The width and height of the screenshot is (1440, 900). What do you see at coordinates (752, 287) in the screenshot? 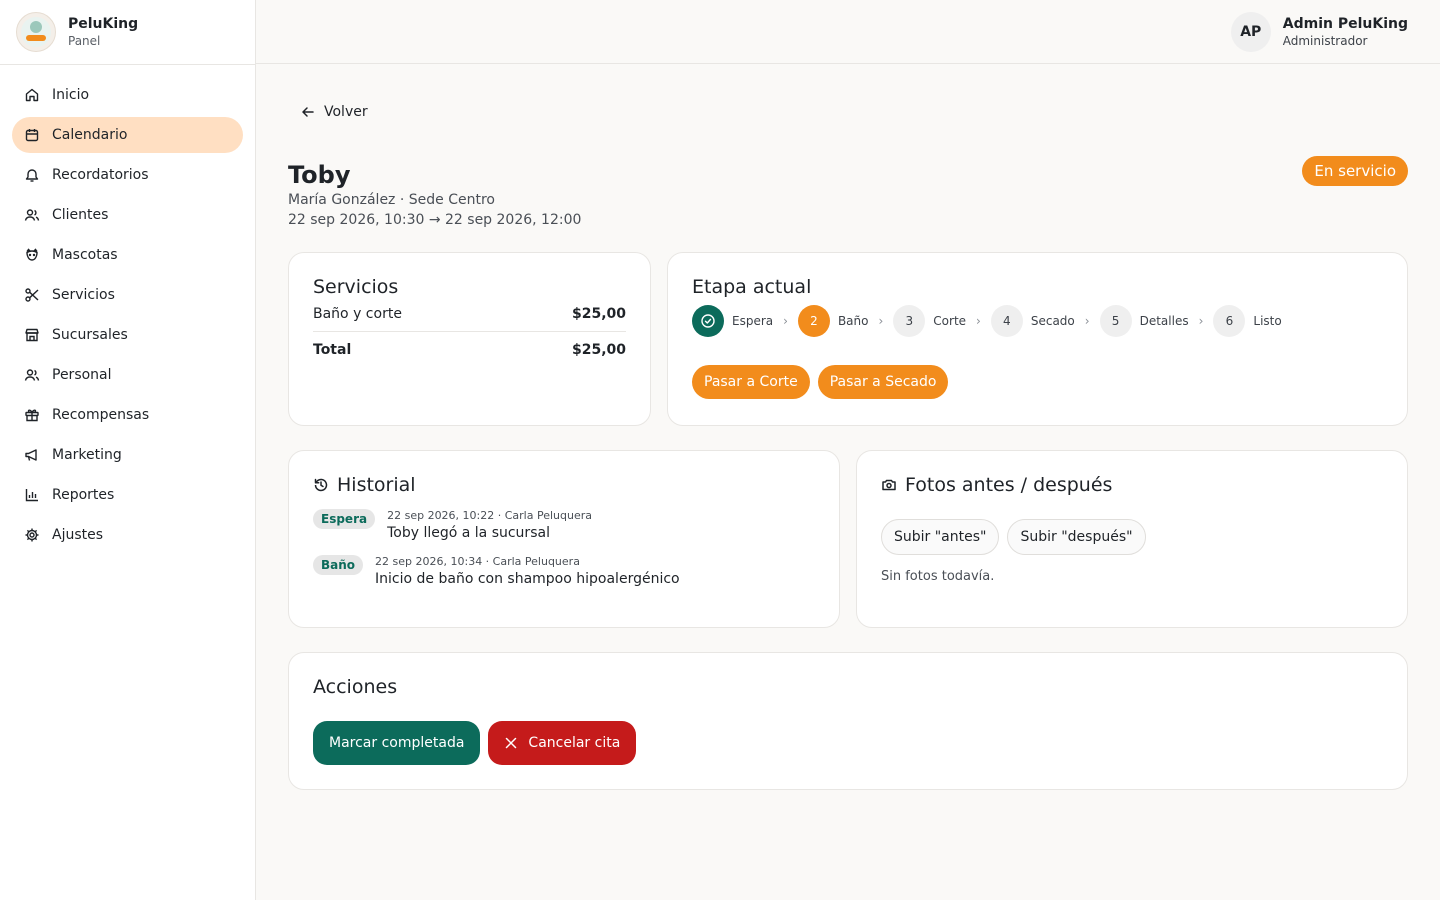
I see `stage-title: Etapa actual` at bounding box center [752, 287].